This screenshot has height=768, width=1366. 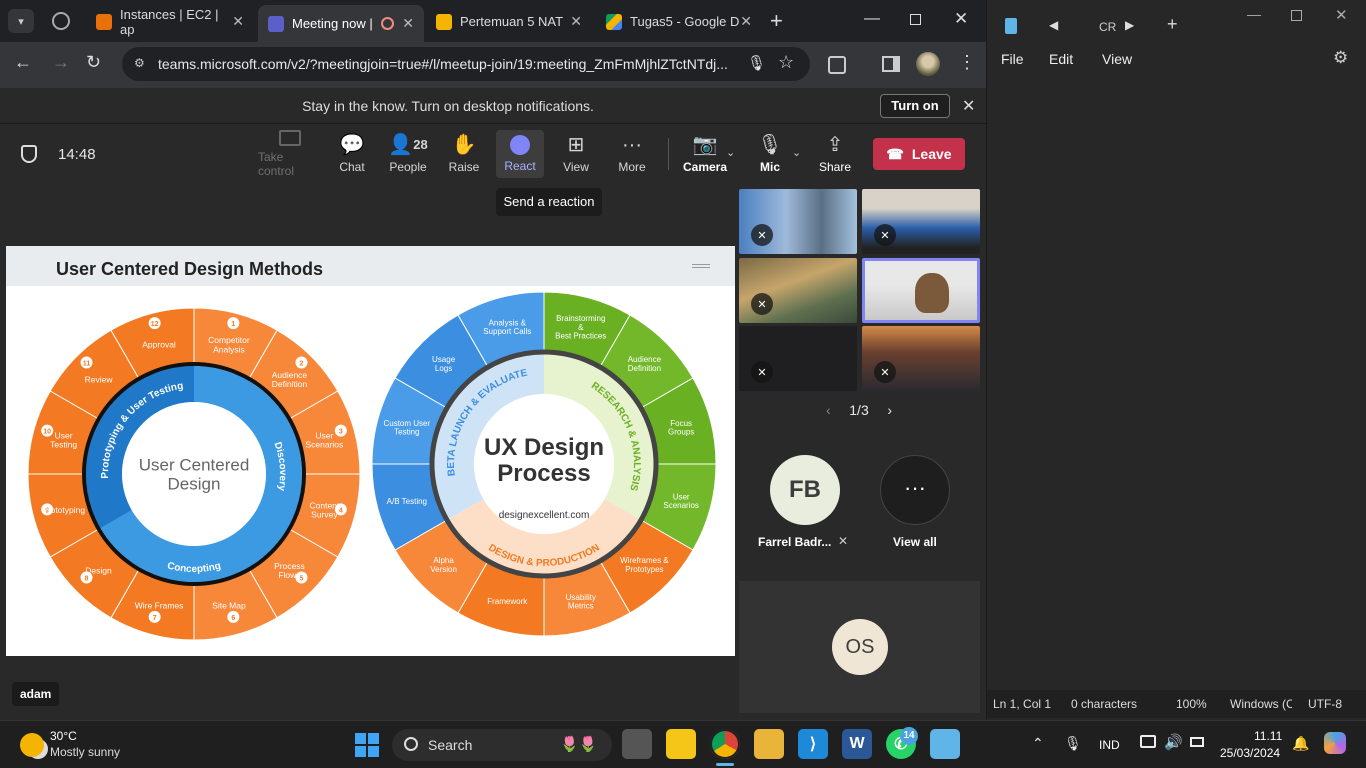 I want to click on globe-icon, so click(x=61, y=21).